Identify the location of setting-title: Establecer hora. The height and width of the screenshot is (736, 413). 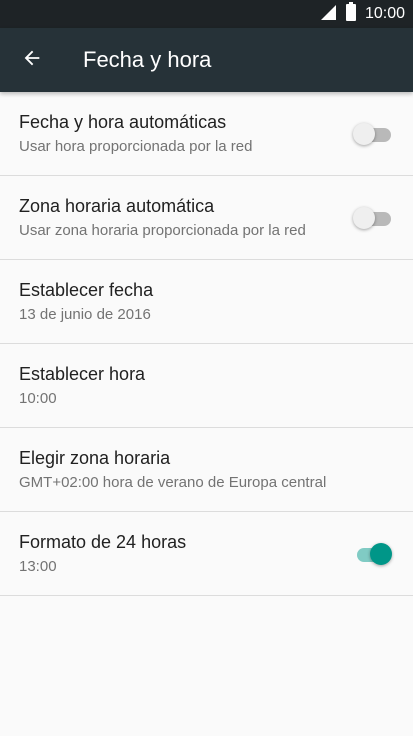
(82, 374).